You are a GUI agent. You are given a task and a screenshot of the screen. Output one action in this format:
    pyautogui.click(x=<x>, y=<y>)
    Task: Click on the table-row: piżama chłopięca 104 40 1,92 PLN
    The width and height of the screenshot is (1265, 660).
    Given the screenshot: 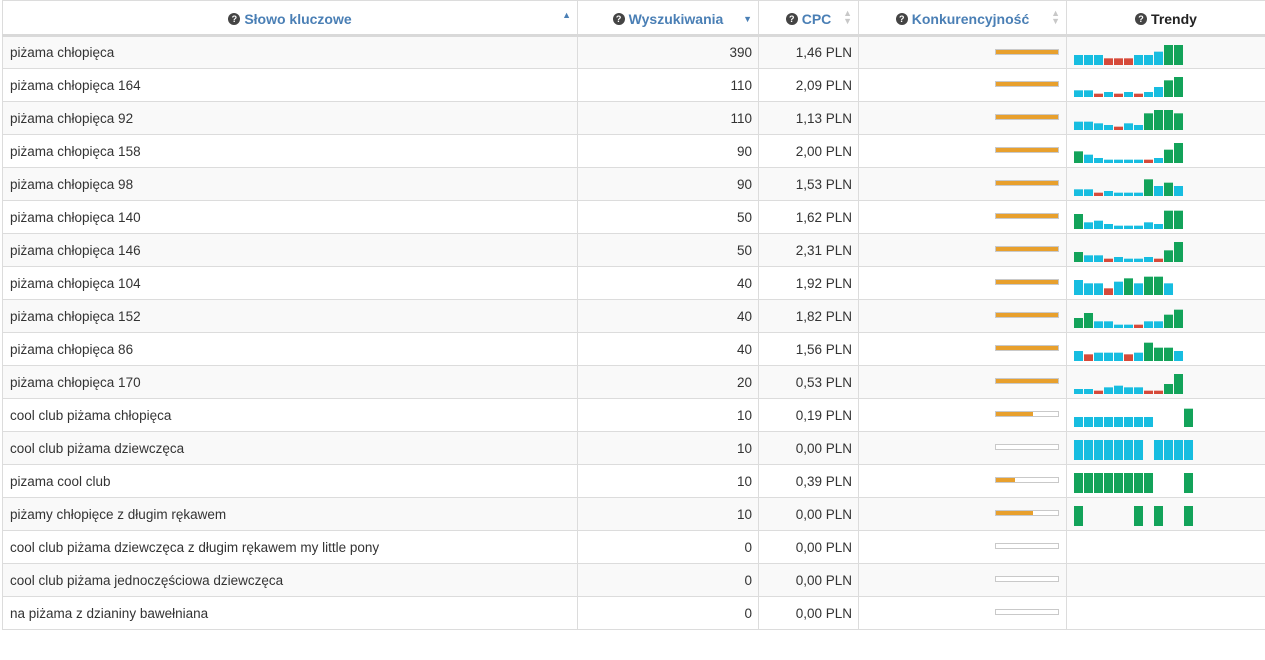 What is the action you would take?
    pyautogui.click(x=633, y=283)
    